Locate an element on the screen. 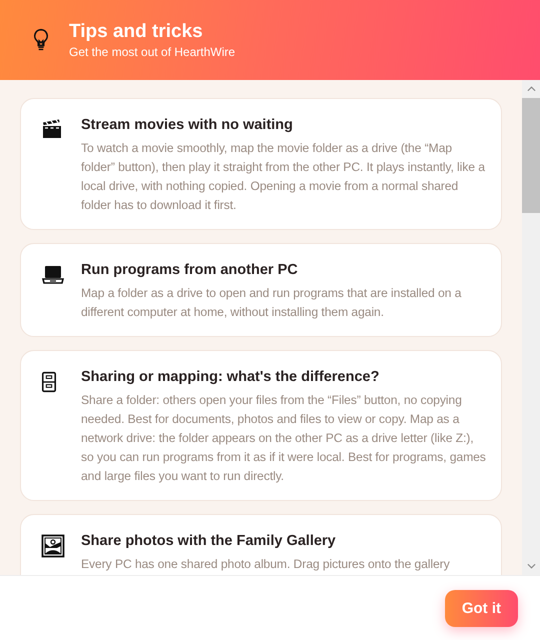 The image size is (540, 640). scroll-down-icon is located at coordinates (531, 566).